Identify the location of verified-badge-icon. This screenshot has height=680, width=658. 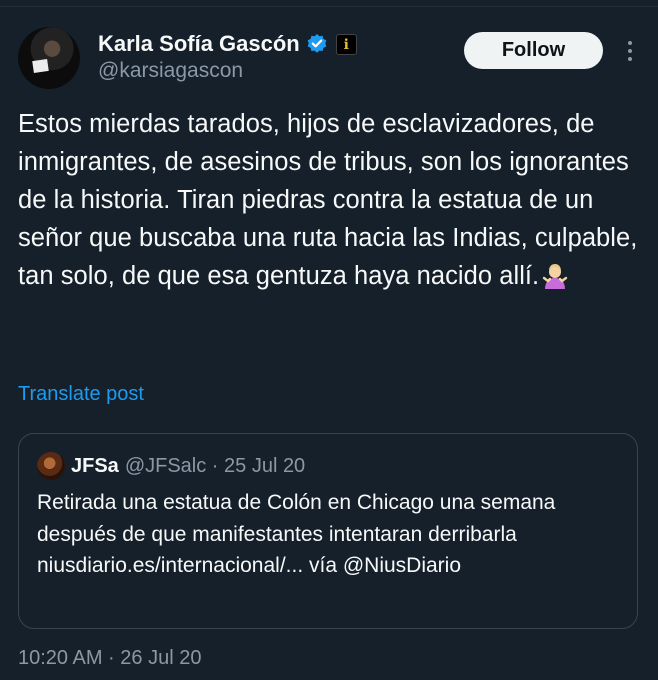
(317, 44).